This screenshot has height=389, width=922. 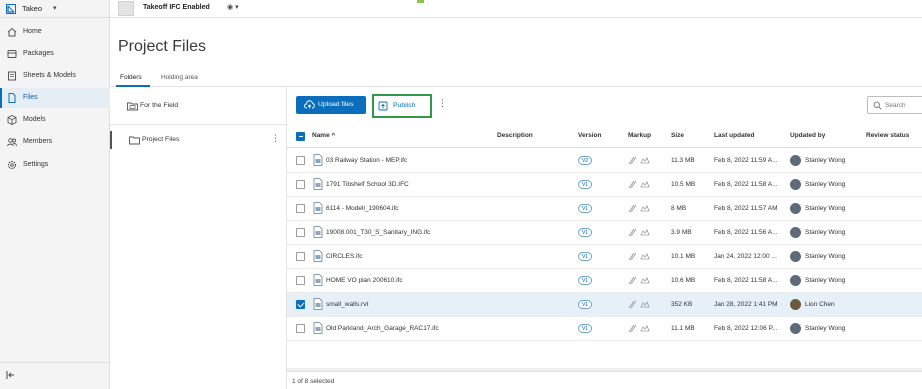 What do you see at coordinates (32, 31) in the screenshot?
I see `nav-item-label: Home` at bounding box center [32, 31].